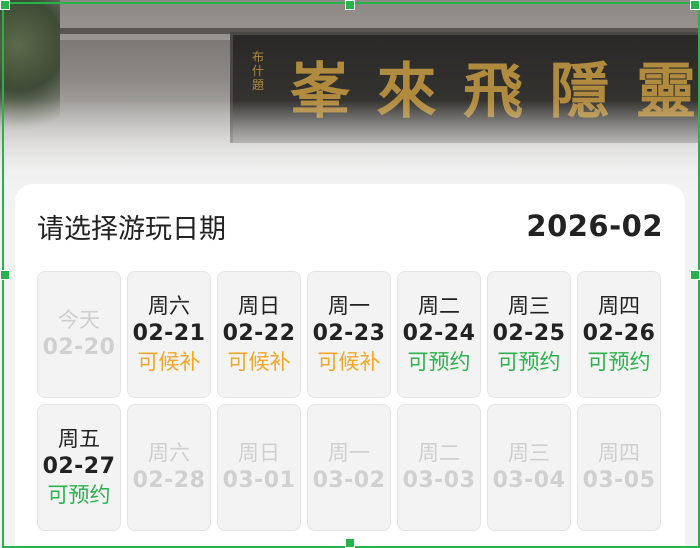 This screenshot has height=548, width=700. What do you see at coordinates (258, 71) in the screenshot?
I see `banner-seal-text: 布什題` at bounding box center [258, 71].